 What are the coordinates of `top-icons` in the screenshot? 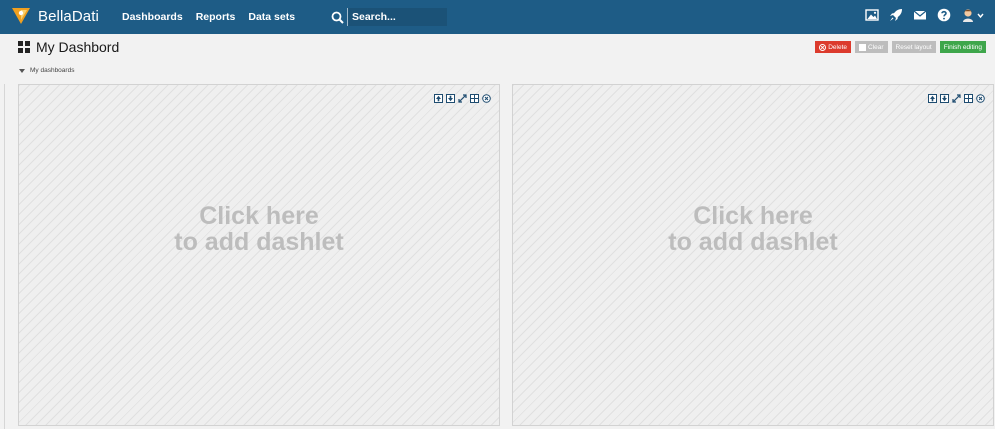 It's located at (924, 15).